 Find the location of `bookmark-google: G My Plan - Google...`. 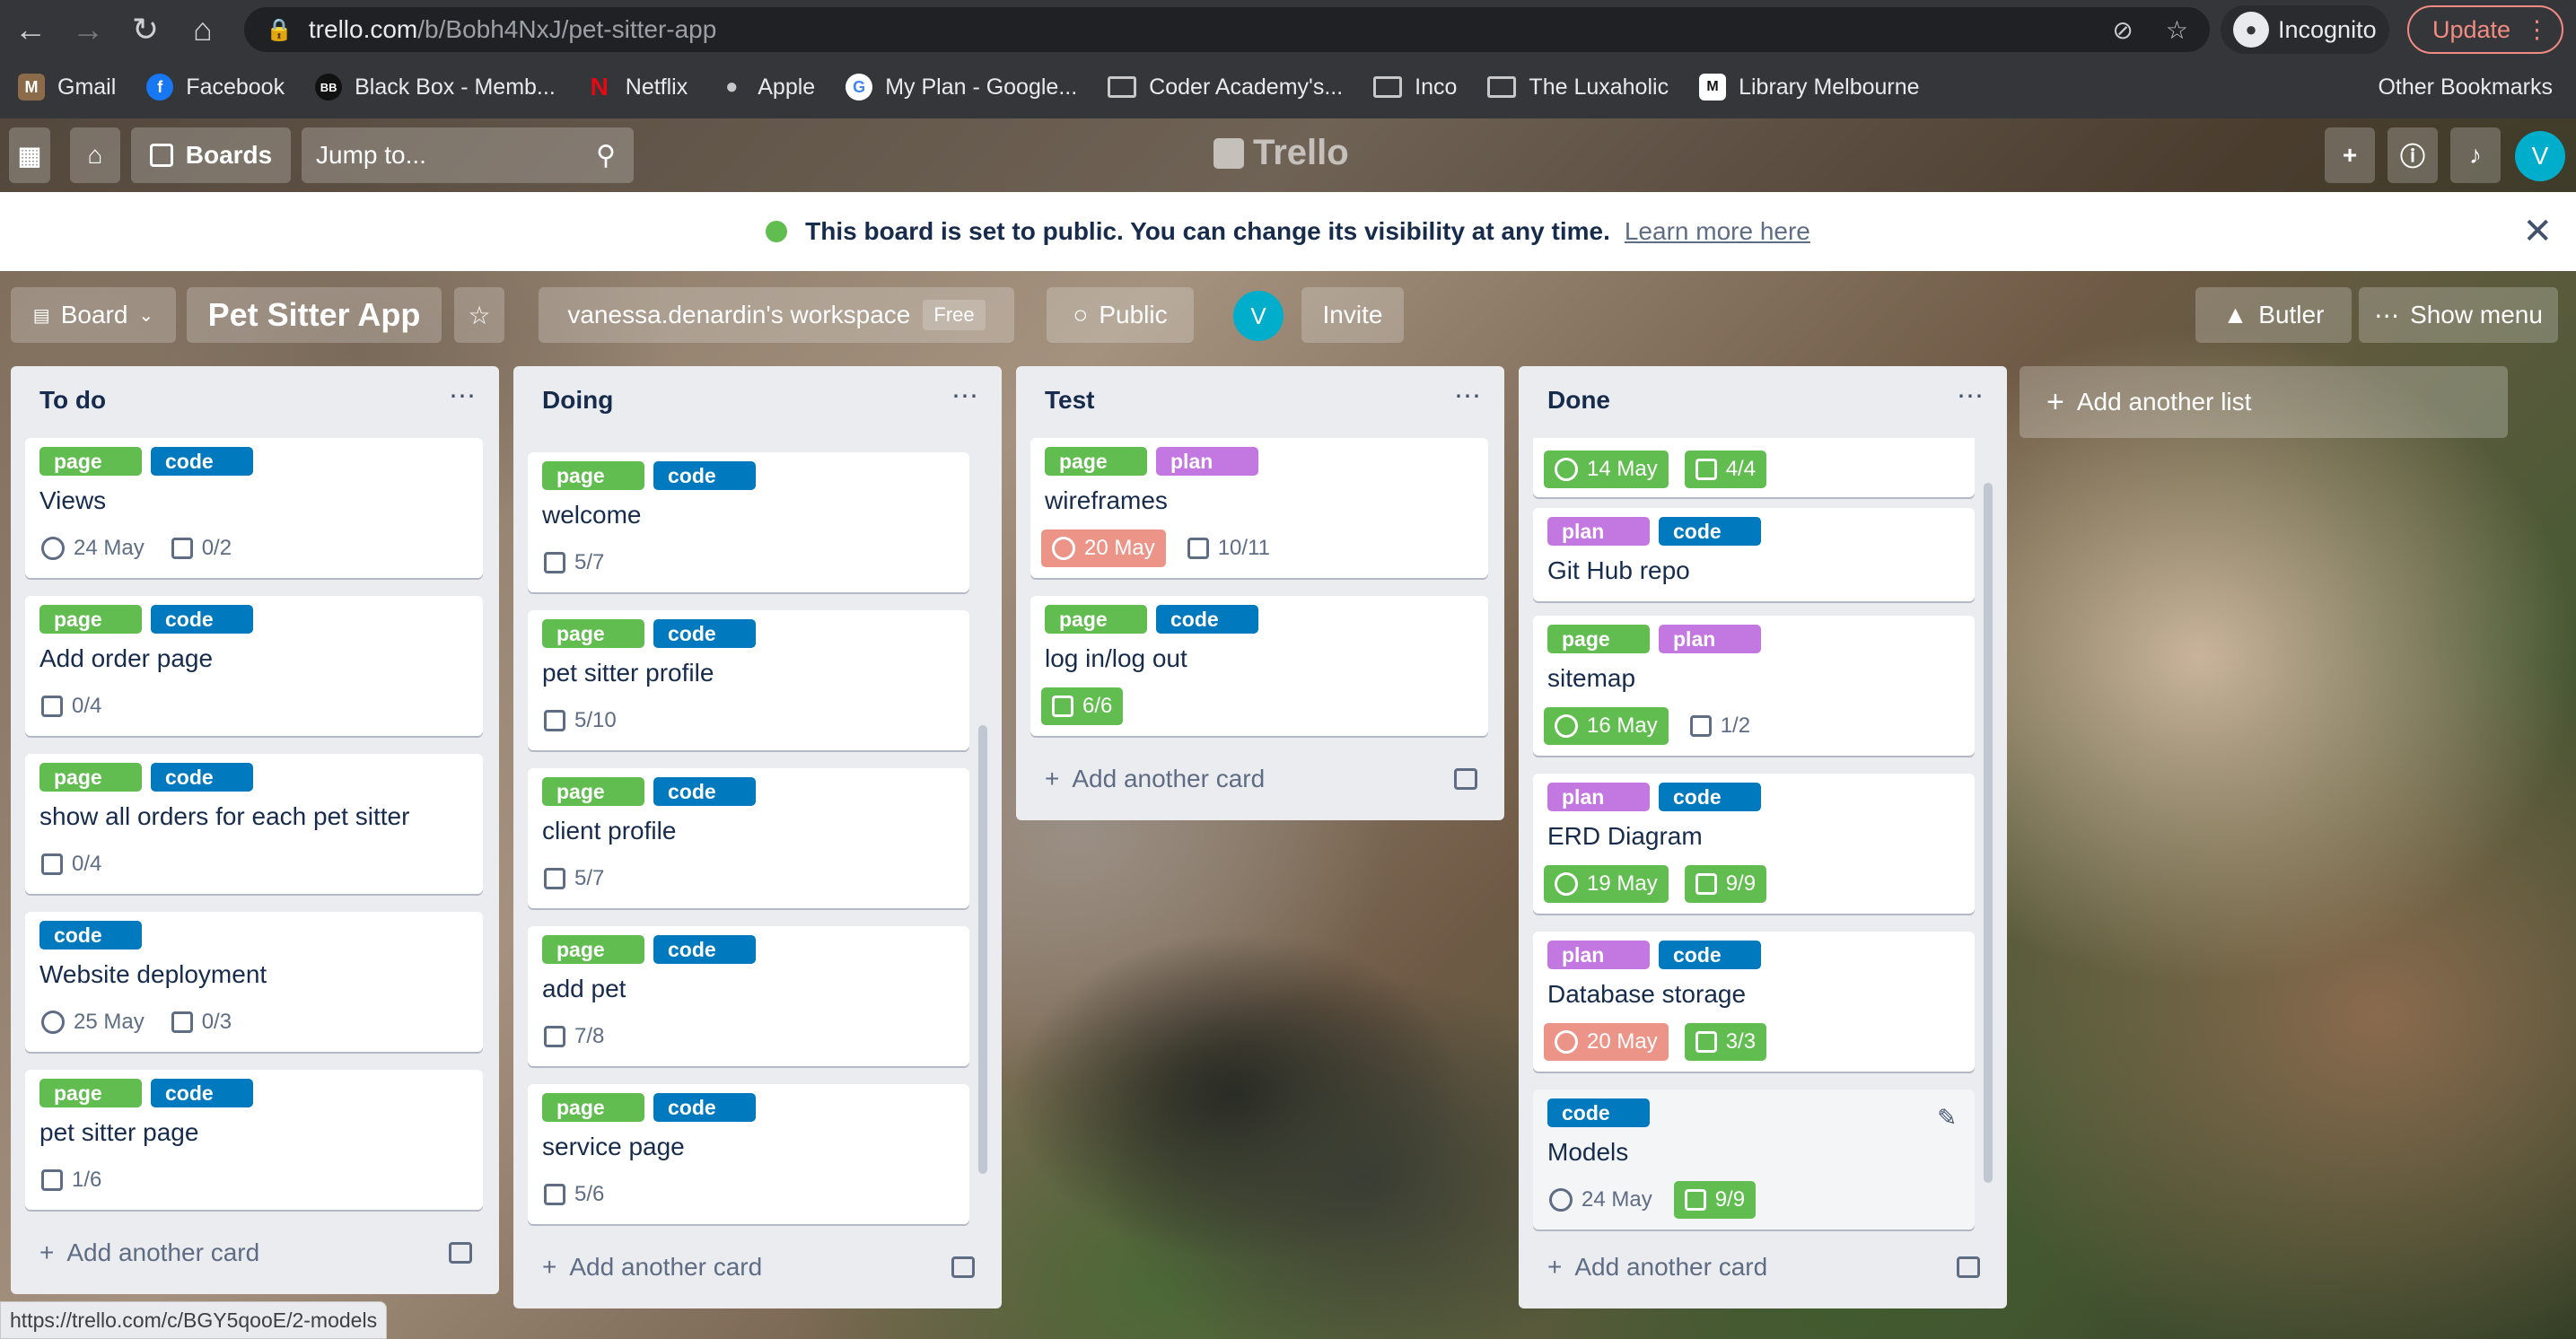

bookmark-google: G My Plan - Google... is located at coordinates (961, 87).